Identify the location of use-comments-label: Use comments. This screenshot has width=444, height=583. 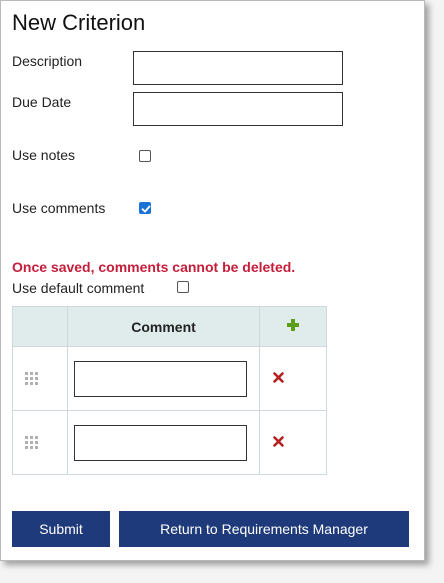
(59, 208).